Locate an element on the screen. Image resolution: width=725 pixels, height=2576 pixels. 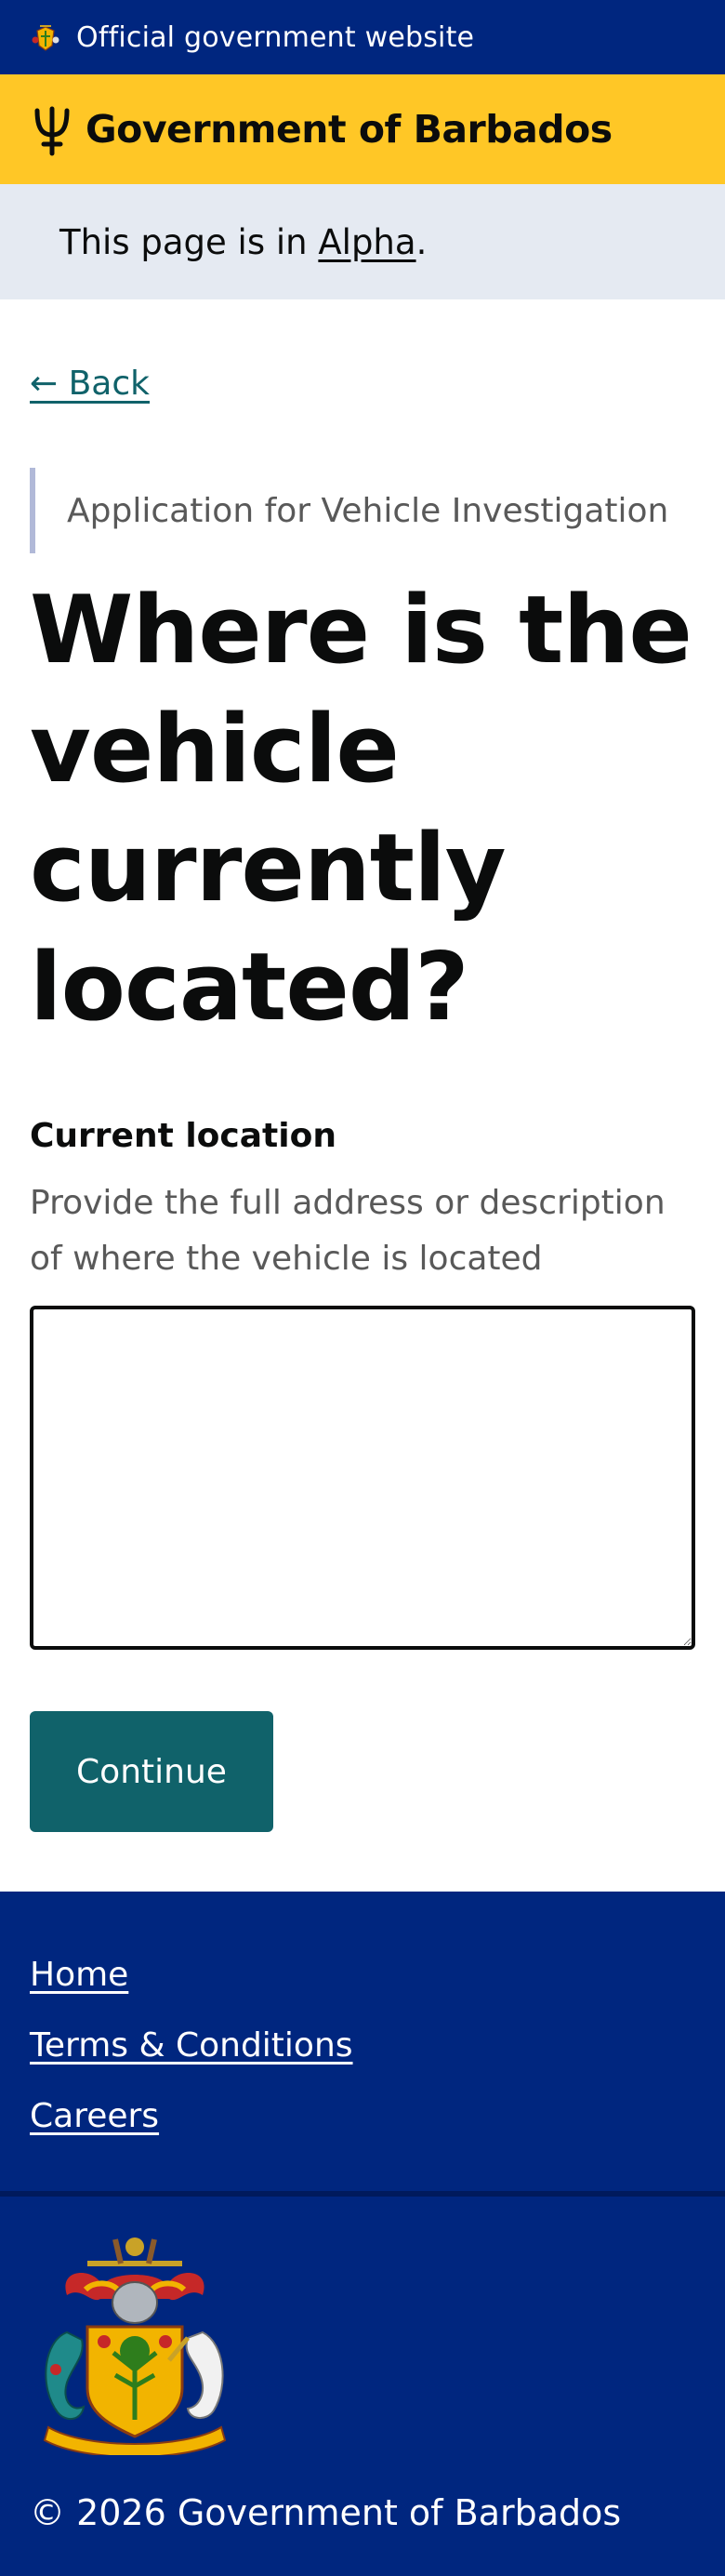
footer-nav: Home Terms & Conditions Careers is located at coordinates (362, 2044).